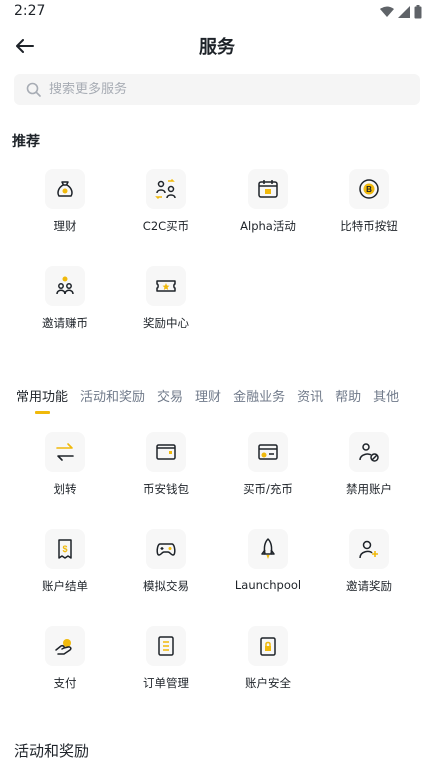 This screenshot has height=773, width=434. Describe the element at coordinates (310, 395) in the screenshot. I see `tab-news: 资讯` at that location.